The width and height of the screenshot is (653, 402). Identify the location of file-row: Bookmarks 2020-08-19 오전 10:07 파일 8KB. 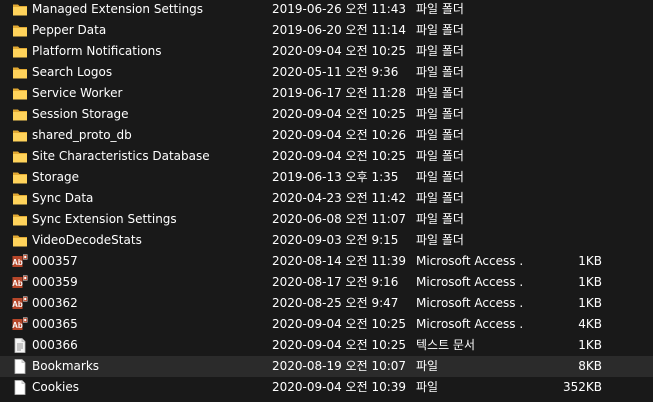
(326, 366).